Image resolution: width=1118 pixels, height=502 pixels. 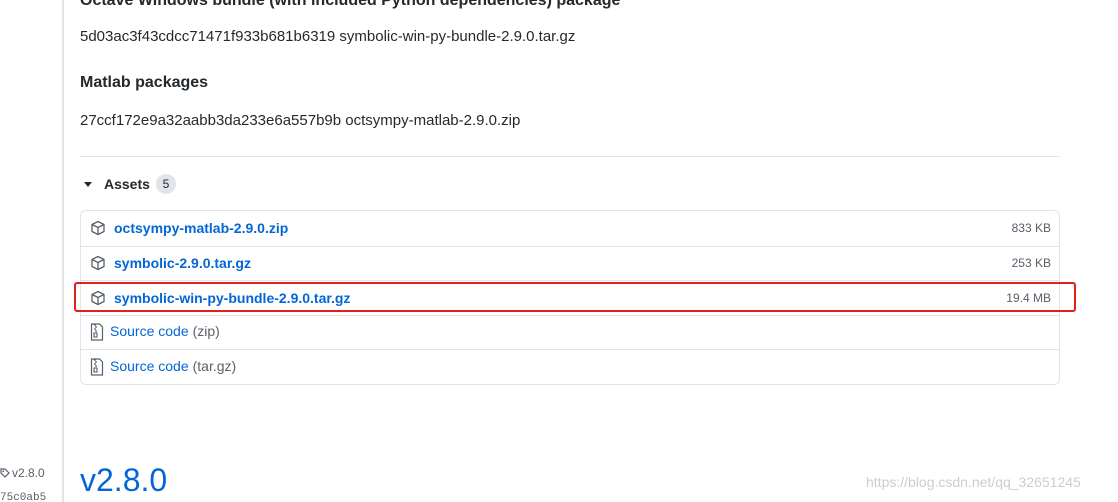 I want to click on asset-link-symbolic-win-py-bundle: symbolic-win-py-bundle-2.9.0.tar.gz, so click(x=232, y=298).